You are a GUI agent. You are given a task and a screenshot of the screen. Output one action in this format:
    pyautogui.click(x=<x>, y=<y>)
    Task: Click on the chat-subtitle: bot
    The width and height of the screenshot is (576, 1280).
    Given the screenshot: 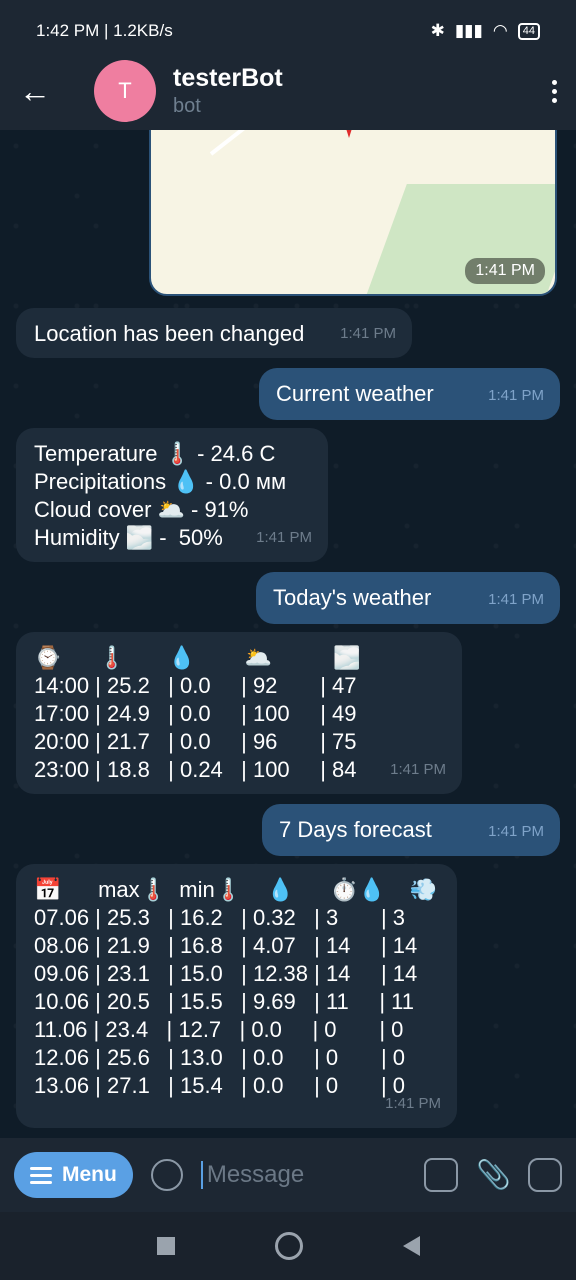 What is the action you would take?
    pyautogui.click(x=187, y=106)
    